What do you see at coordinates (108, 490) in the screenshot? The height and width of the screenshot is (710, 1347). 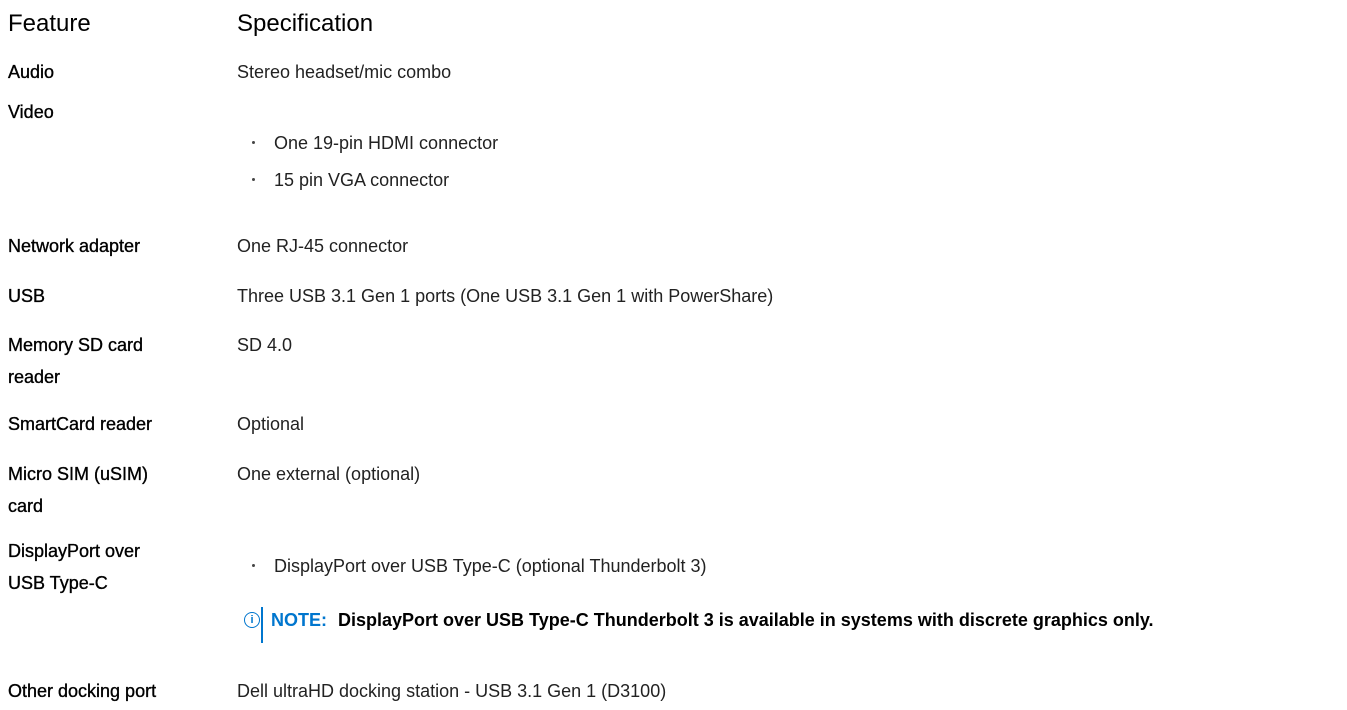 I see `feature-cell: Micro SIM (uSIM) card` at bounding box center [108, 490].